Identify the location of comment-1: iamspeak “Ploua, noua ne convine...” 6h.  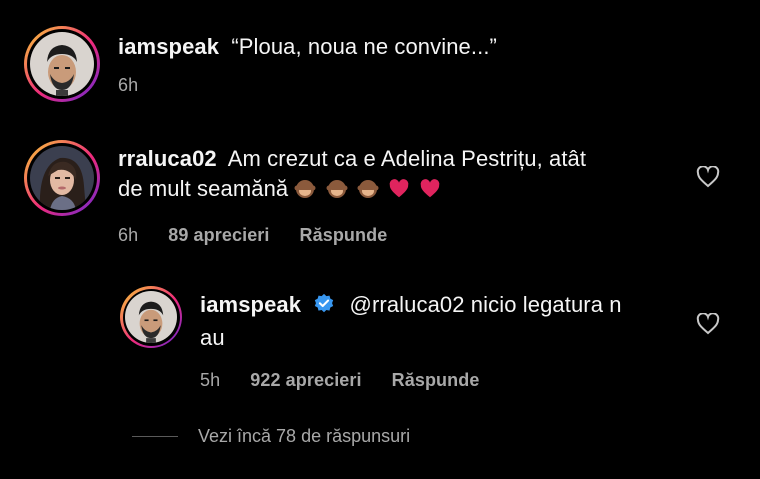
(260, 64).